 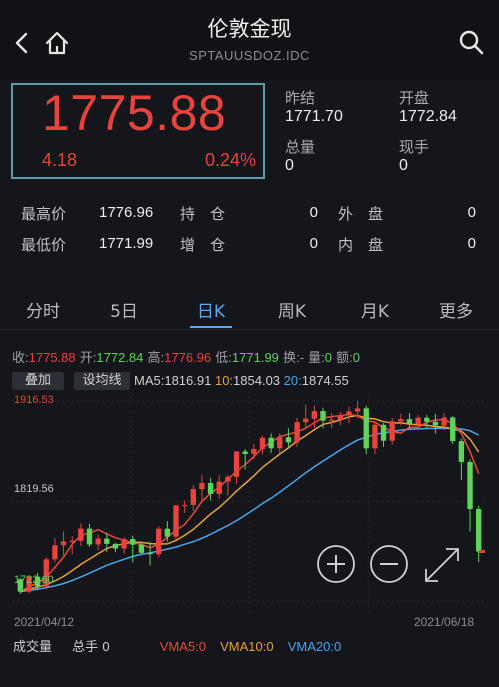 What do you see at coordinates (471, 42) in the screenshot?
I see `search-icon` at bounding box center [471, 42].